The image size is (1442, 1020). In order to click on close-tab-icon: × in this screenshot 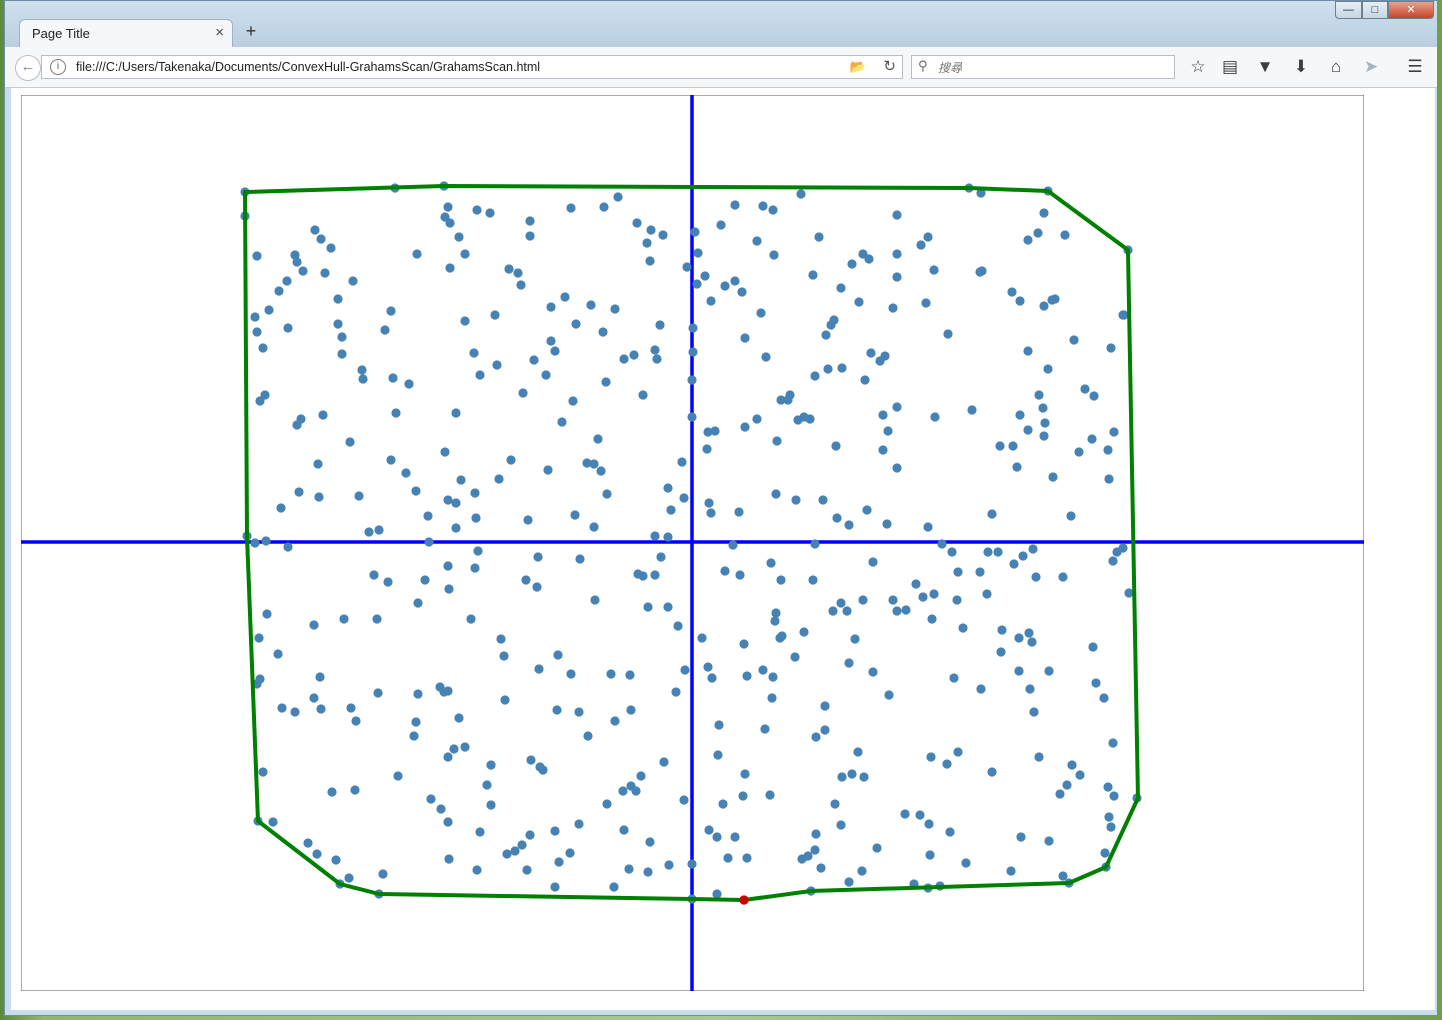, I will do `click(219, 32)`.